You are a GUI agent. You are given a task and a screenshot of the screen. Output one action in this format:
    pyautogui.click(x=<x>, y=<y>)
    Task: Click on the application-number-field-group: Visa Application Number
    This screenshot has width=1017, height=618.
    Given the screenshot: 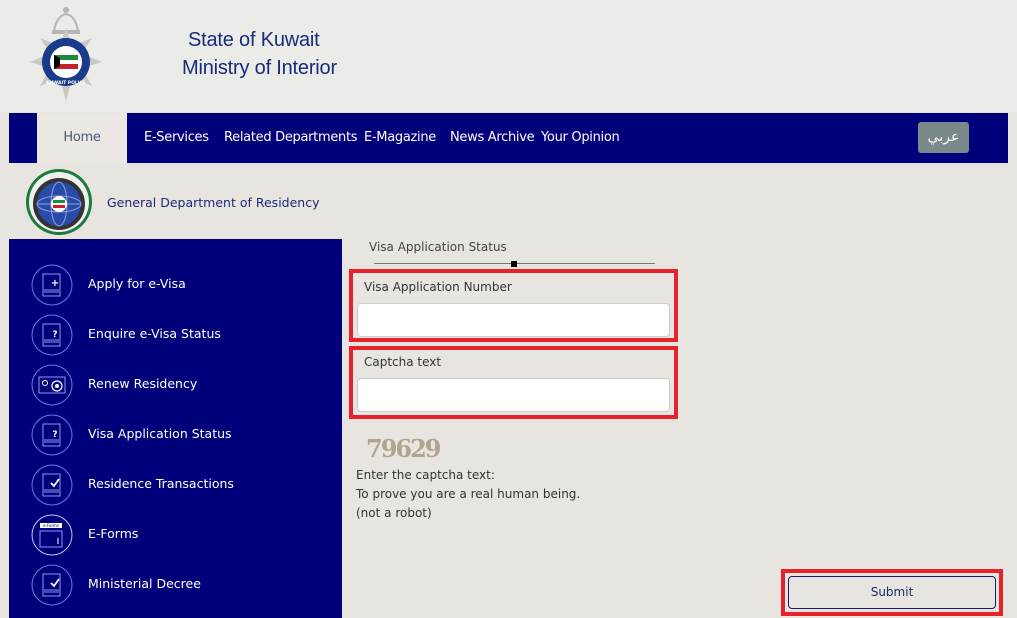 What is the action you would take?
    pyautogui.click(x=513, y=305)
    